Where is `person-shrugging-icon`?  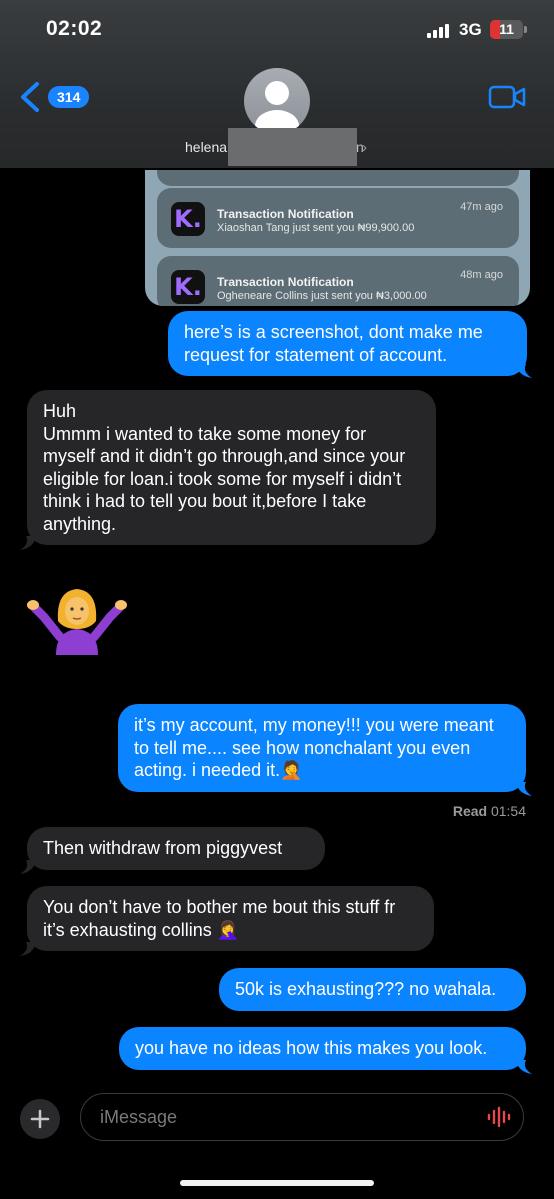
person-shrugging-icon is located at coordinates (77, 622).